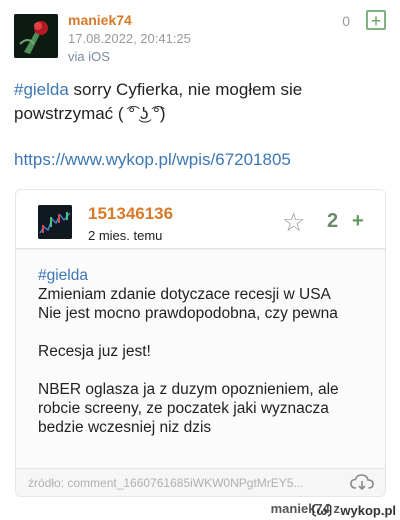  I want to click on star-icon: ☆, so click(293, 222).